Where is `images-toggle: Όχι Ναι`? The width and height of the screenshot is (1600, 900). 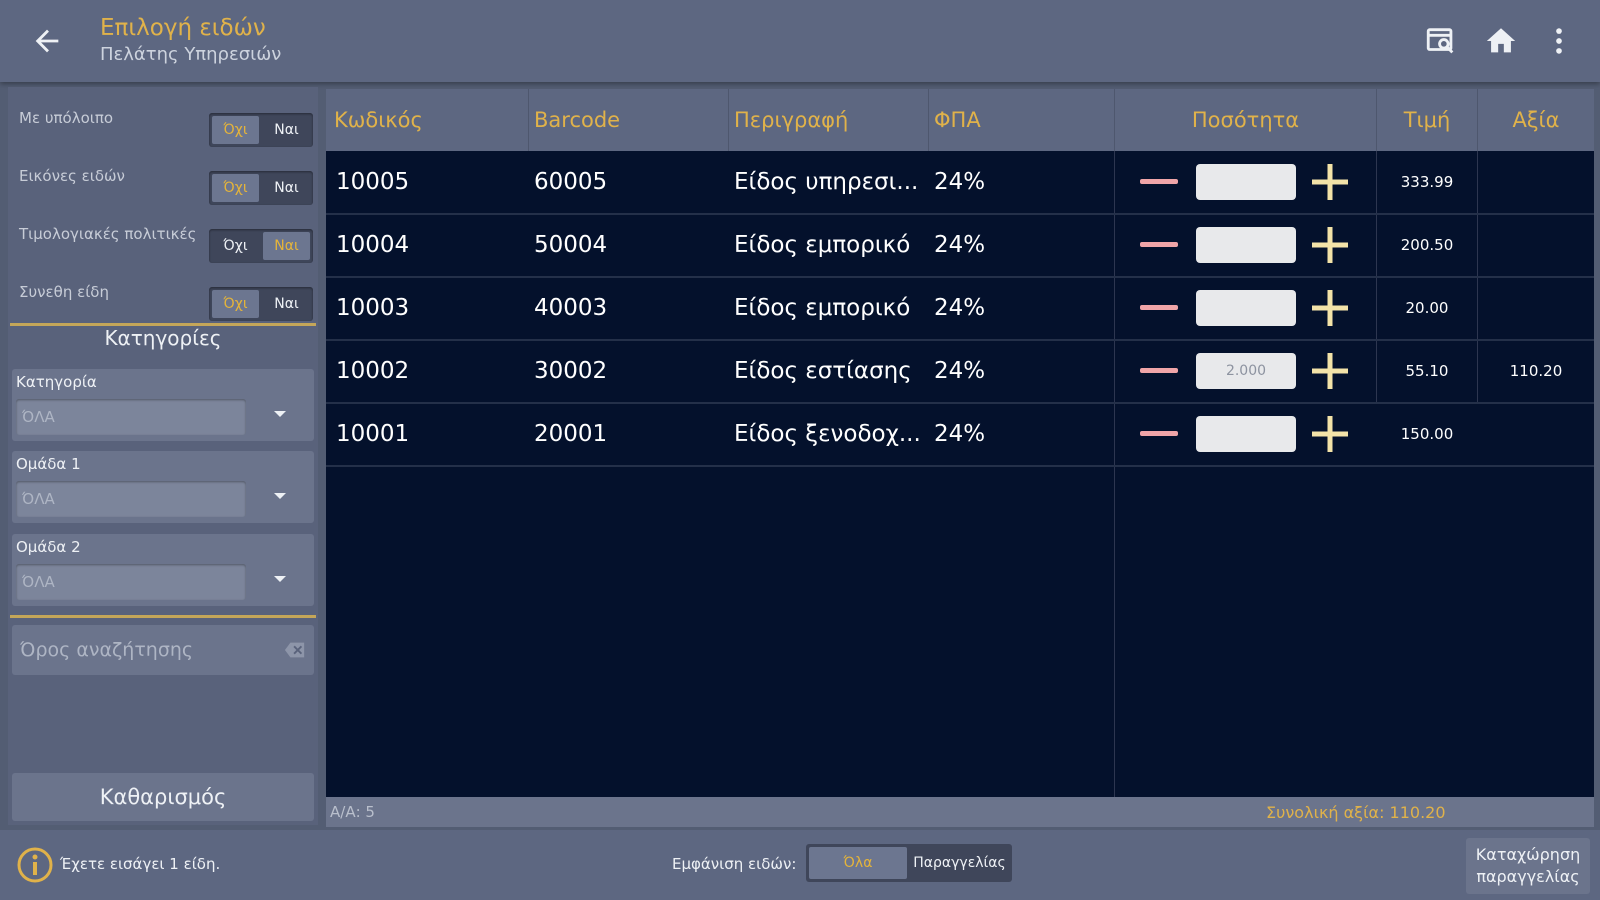
images-toggle: Όχι Ναι is located at coordinates (261, 188).